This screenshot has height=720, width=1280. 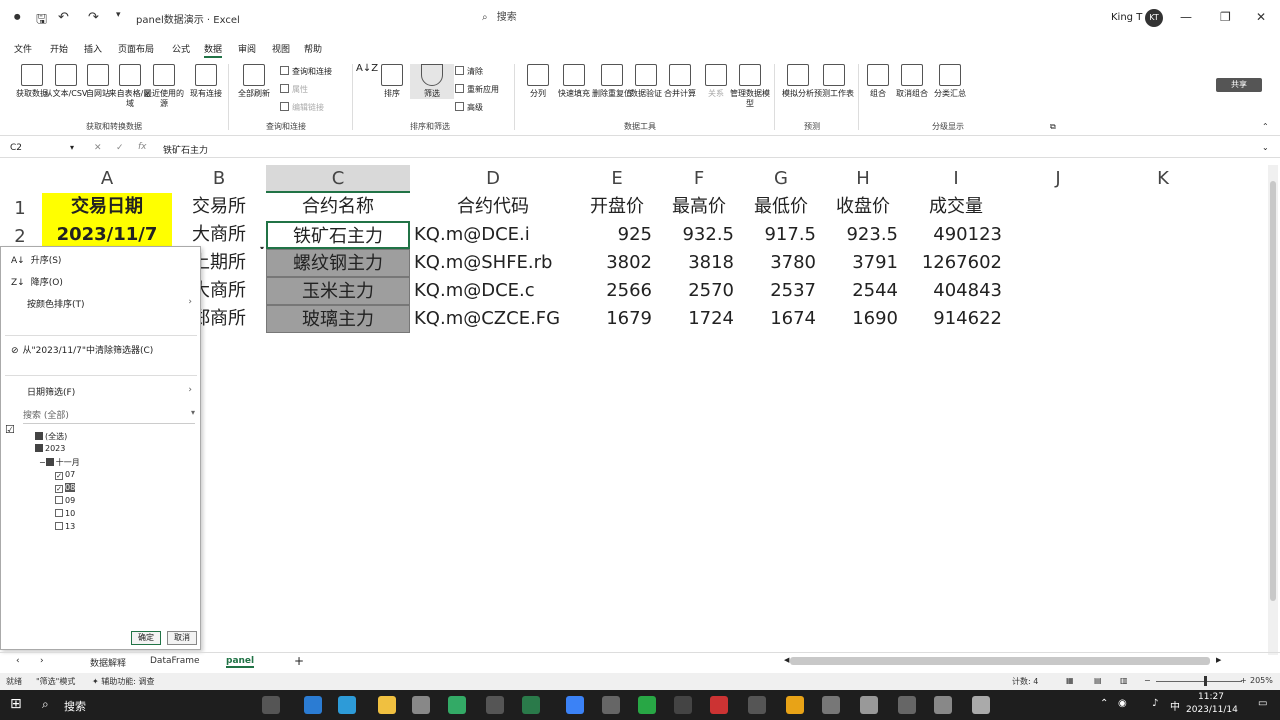 I want to click on cancel-icon: ✕, so click(x=98, y=148).